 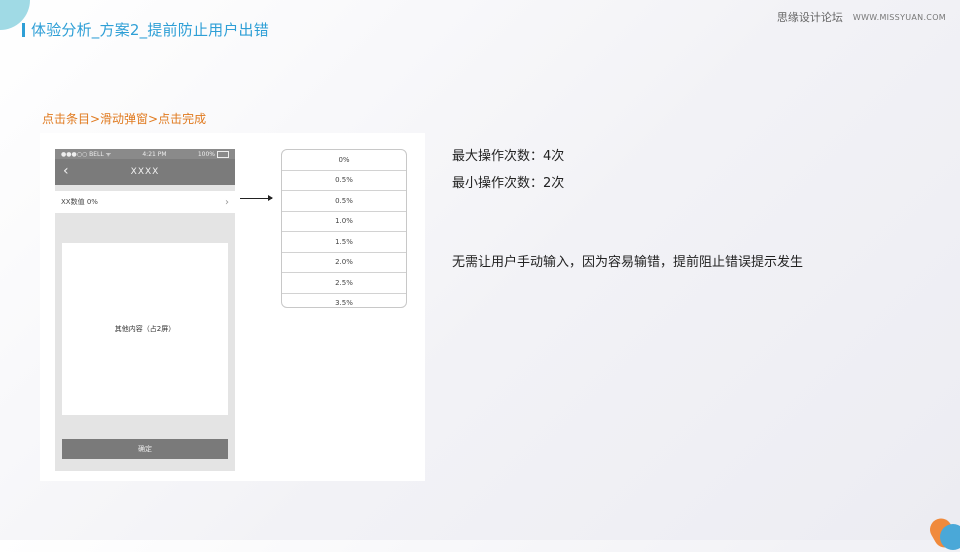 I want to click on nav-bar: ‹ XXXX, so click(x=145, y=172).